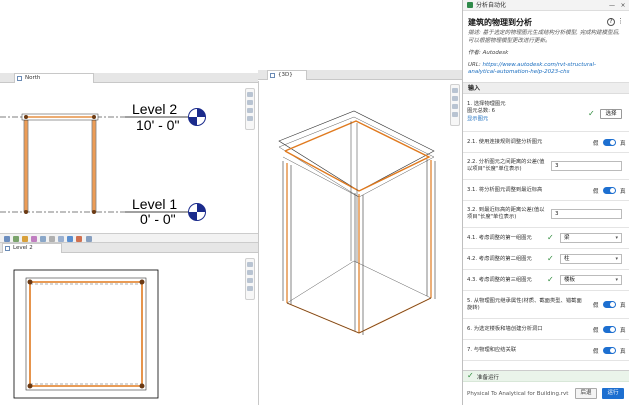 This screenshot has width=629, height=405. I want to click on reveal-hidden-icon, so click(79, 239).